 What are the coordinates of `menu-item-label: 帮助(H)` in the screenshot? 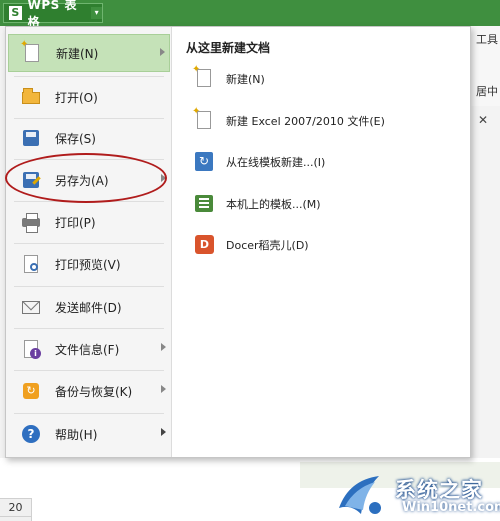 It's located at (76, 434).